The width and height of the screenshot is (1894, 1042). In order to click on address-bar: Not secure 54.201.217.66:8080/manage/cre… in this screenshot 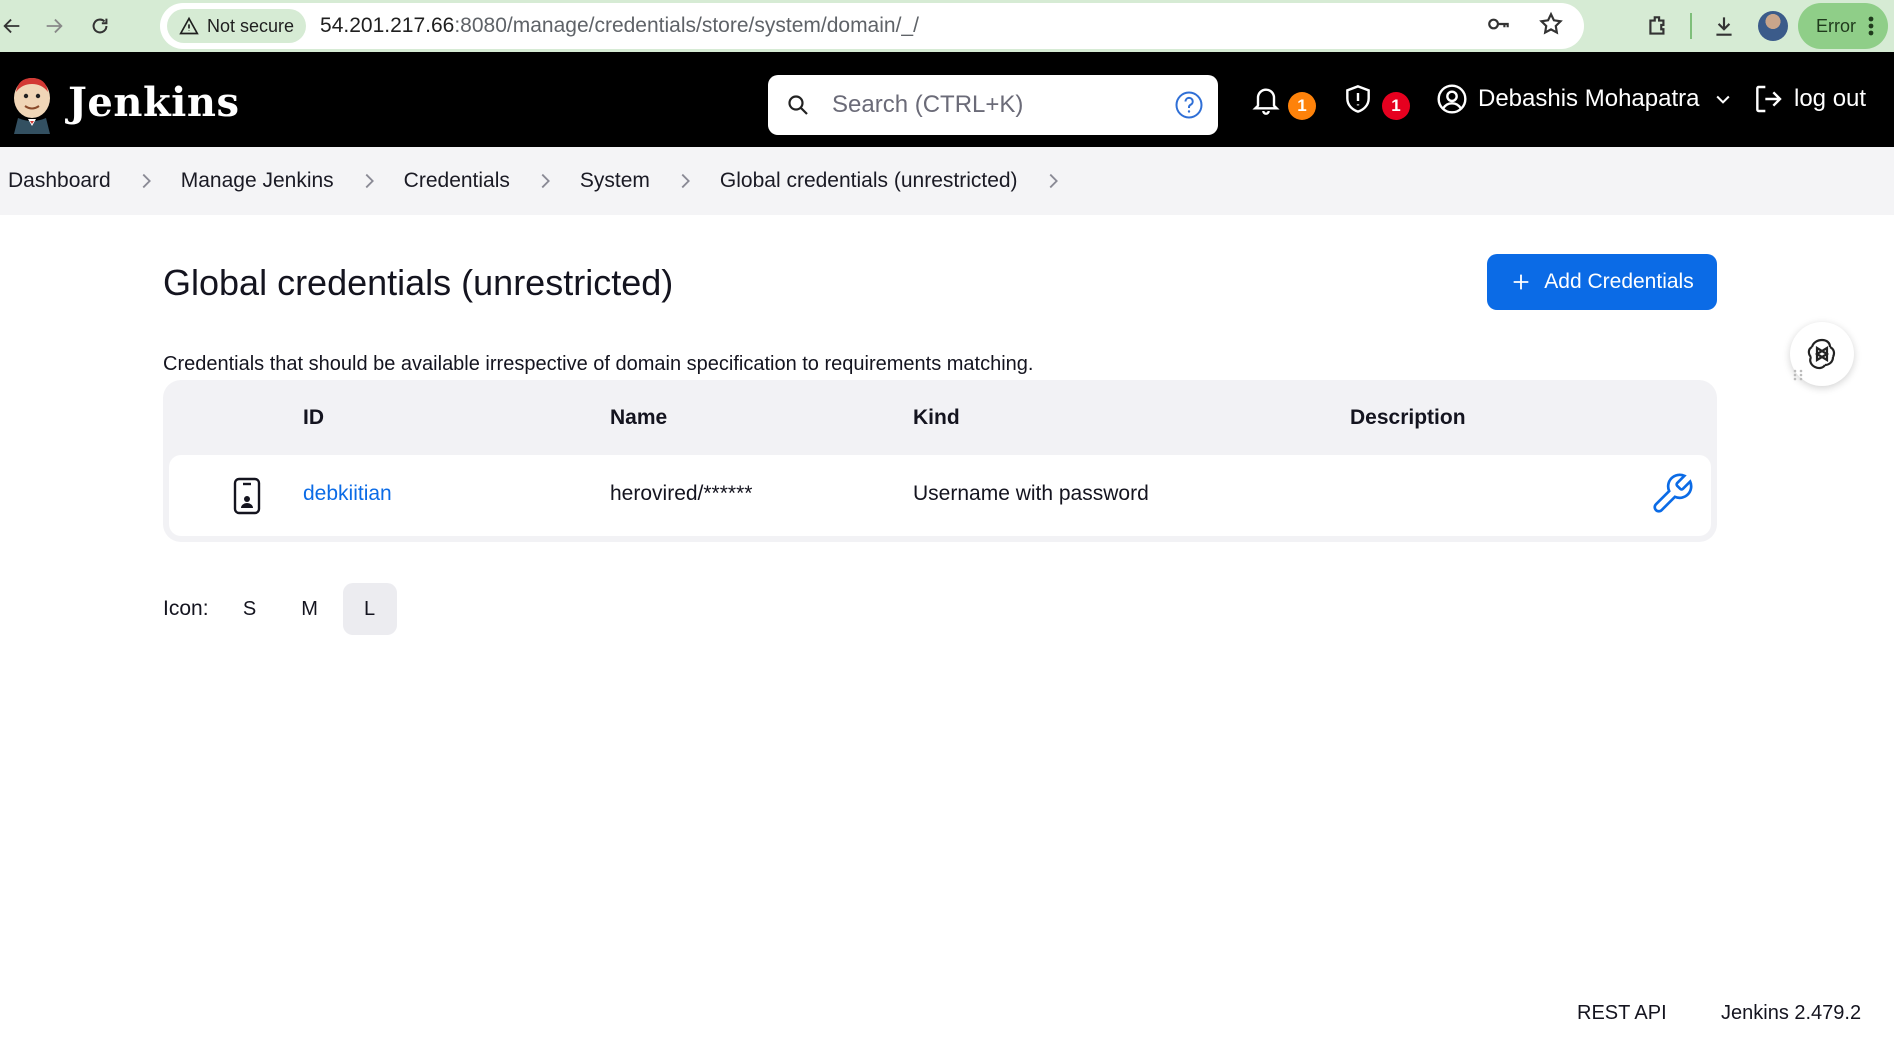, I will do `click(872, 26)`.